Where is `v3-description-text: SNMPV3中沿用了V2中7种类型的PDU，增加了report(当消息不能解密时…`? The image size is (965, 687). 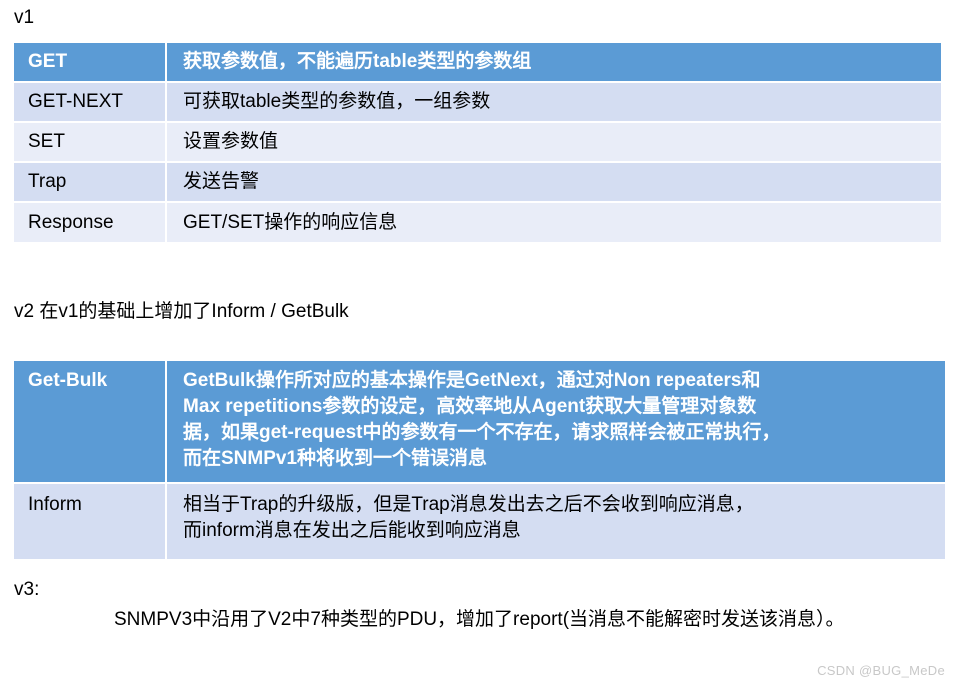
v3-description-text: SNMPV3中沿用了V2中7种类型的PDU，增加了report(当消息不能解密时… is located at coordinates (479, 619).